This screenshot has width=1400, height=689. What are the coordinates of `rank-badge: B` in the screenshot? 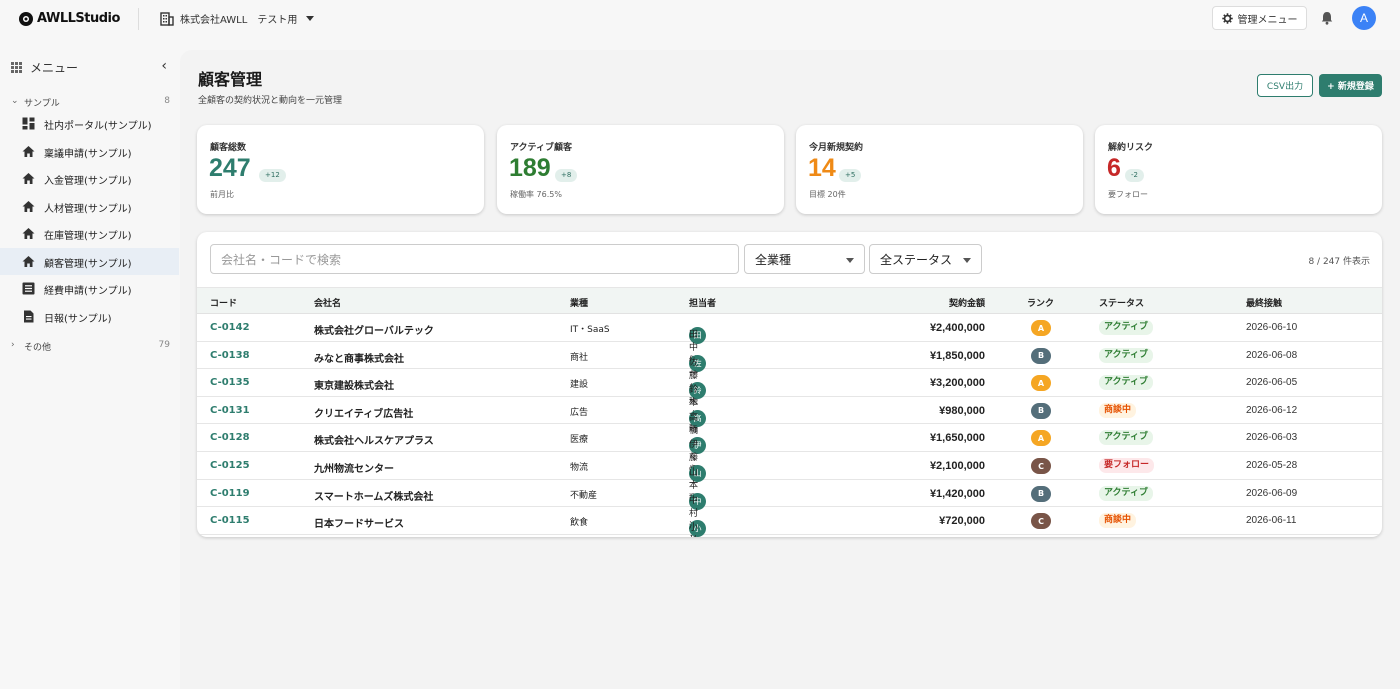 It's located at (1041, 410).